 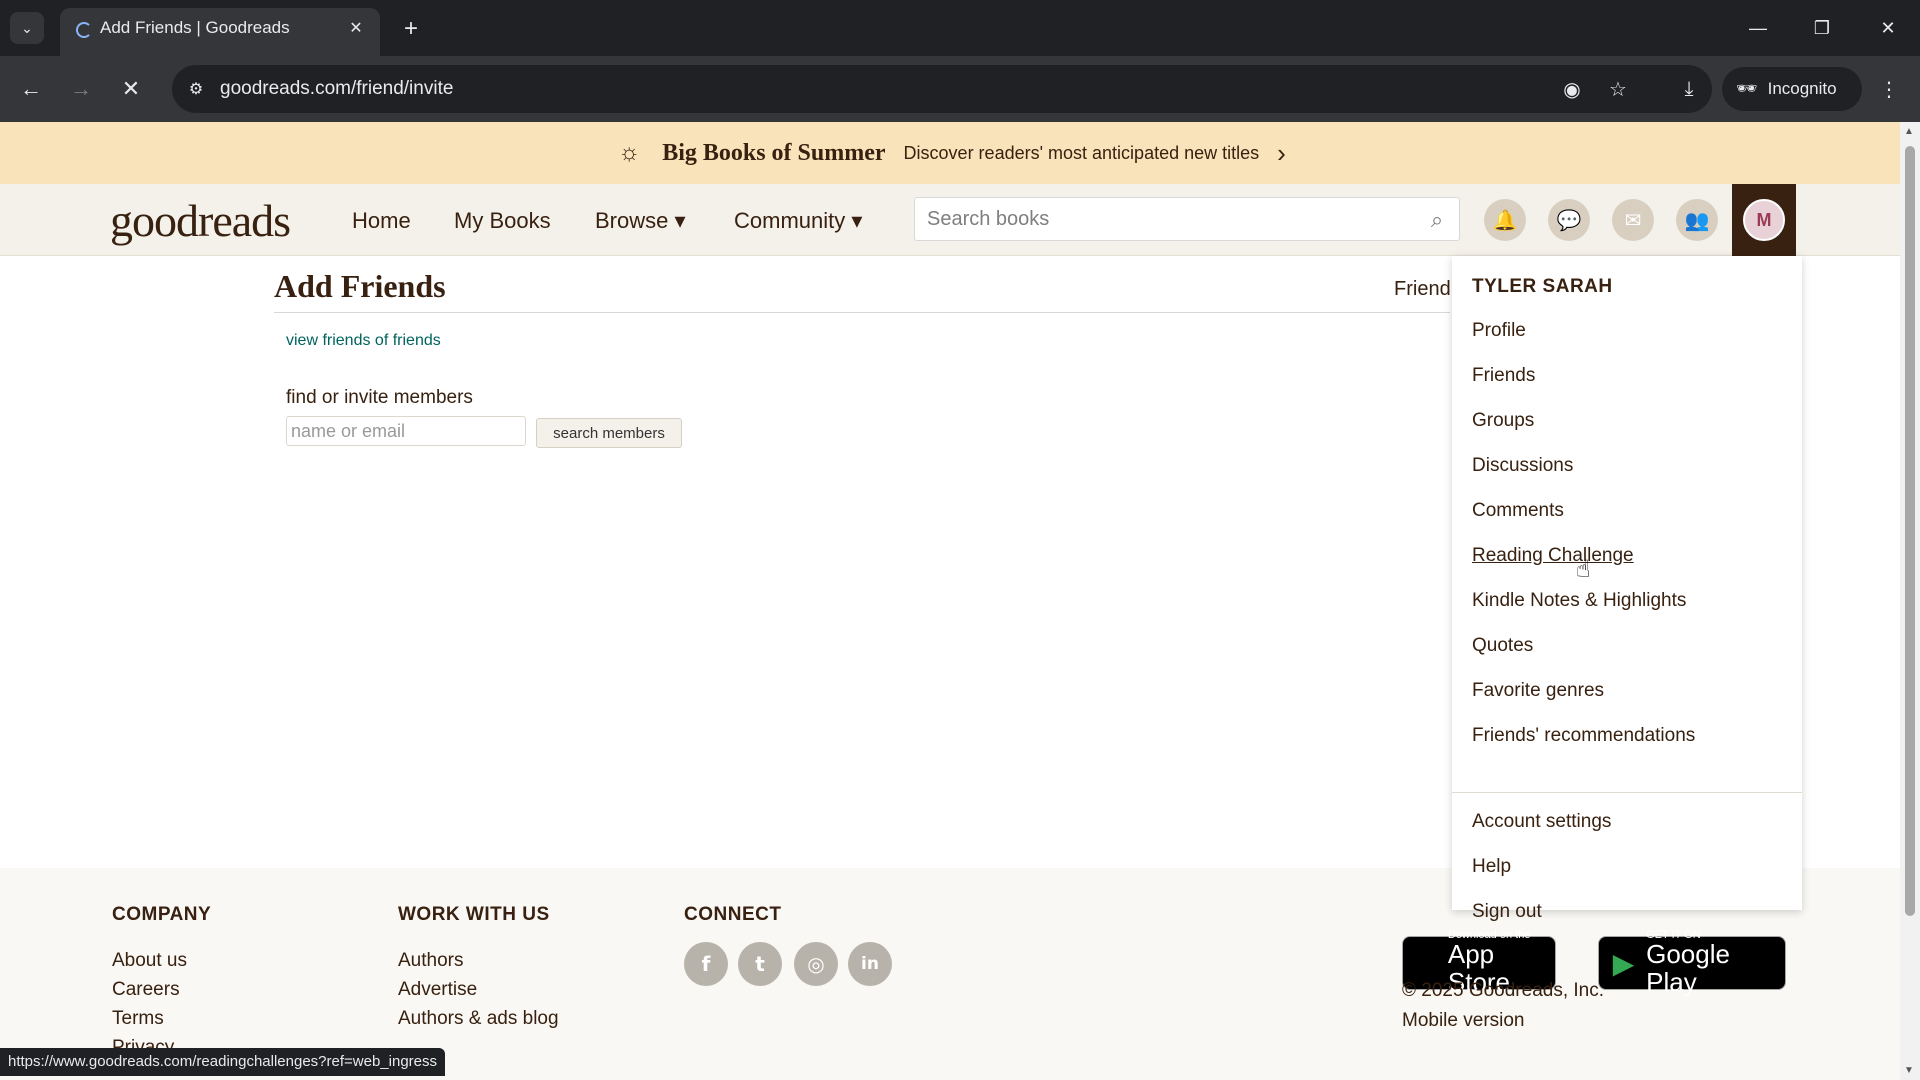 I want to click on footer-authors-link: Authors, so click(x=430, y=961).